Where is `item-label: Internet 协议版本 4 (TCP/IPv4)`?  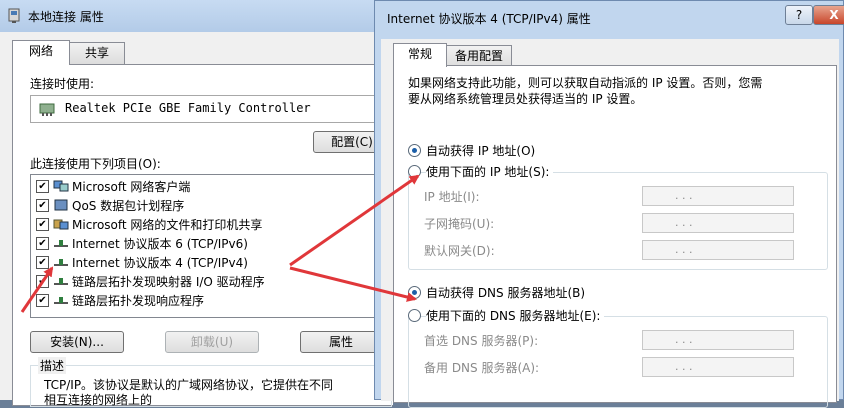 item-label: Internet 协议版本 4 (TCP/IPv4) is located at coordinates (160, 262).